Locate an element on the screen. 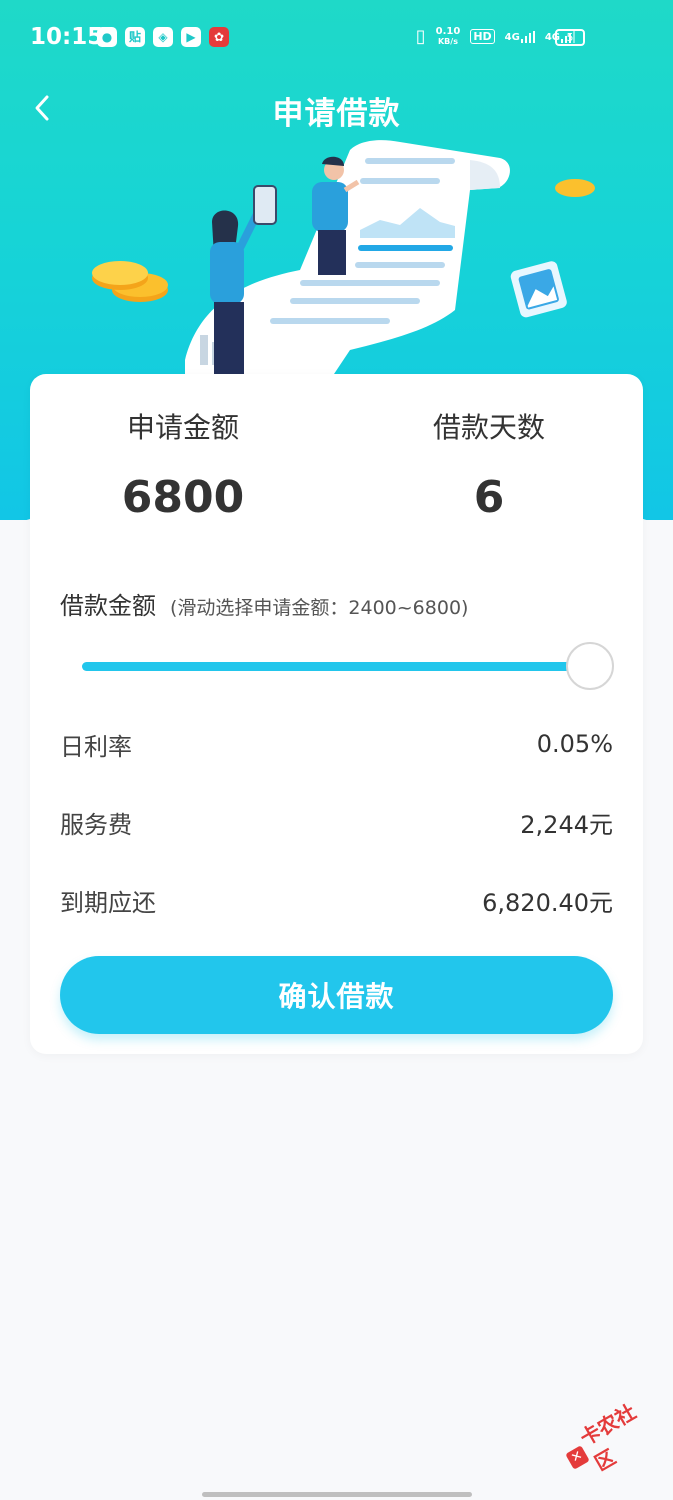 The width and height of the screenshot is (673, 1500). amount-value: 6800 is located at coordinates (183, 497).